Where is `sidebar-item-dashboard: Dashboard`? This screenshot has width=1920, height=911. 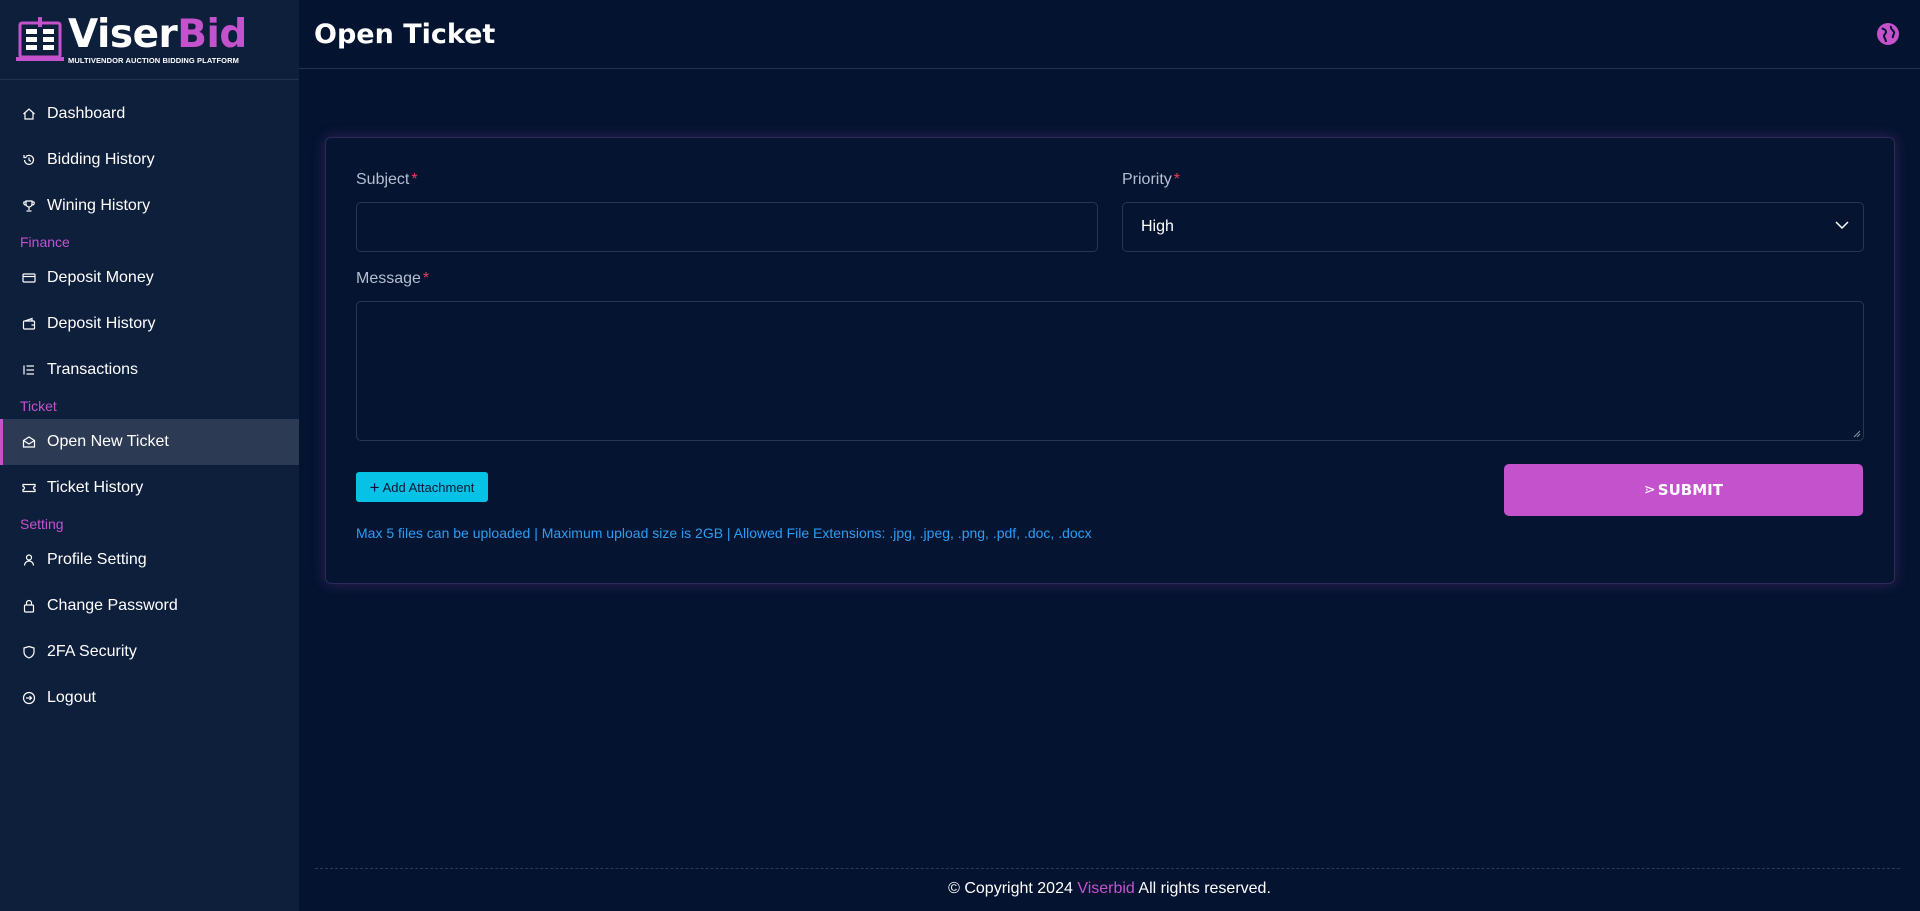 sidebar-item-dashboard: Dashboard is located at coordinates (149, 114).